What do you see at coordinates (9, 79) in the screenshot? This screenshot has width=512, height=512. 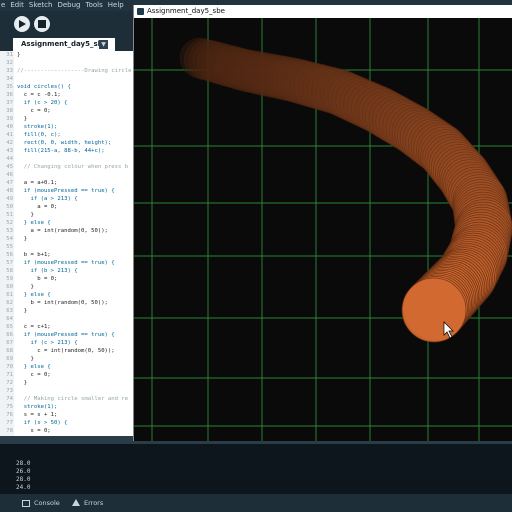 I see `line-number: 34` at bounding box center [9, 79].